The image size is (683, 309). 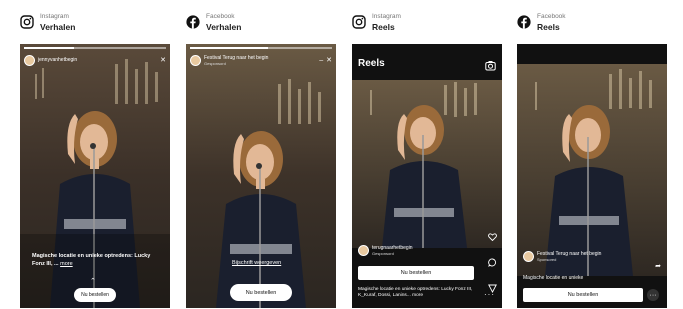 What do you see at coordinates (658, 266) in the screenshot?
I see `share-icon: ➦` at bounding box center [658, 266].